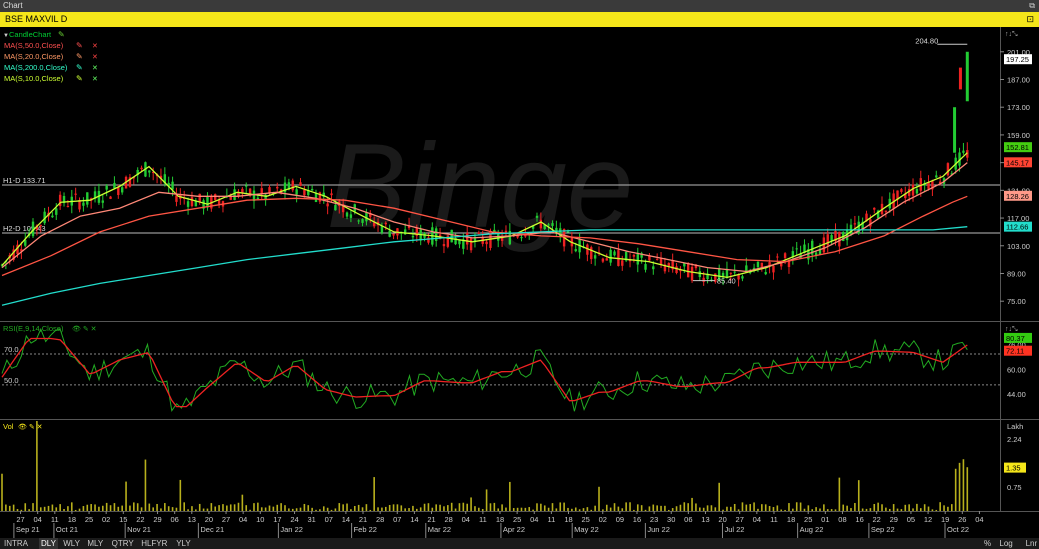 The height and width of the screenshot is (549, 1039). Describe the element at coordinates (13, 5) in the screenshot. I see `window-title: Chart` at that location.